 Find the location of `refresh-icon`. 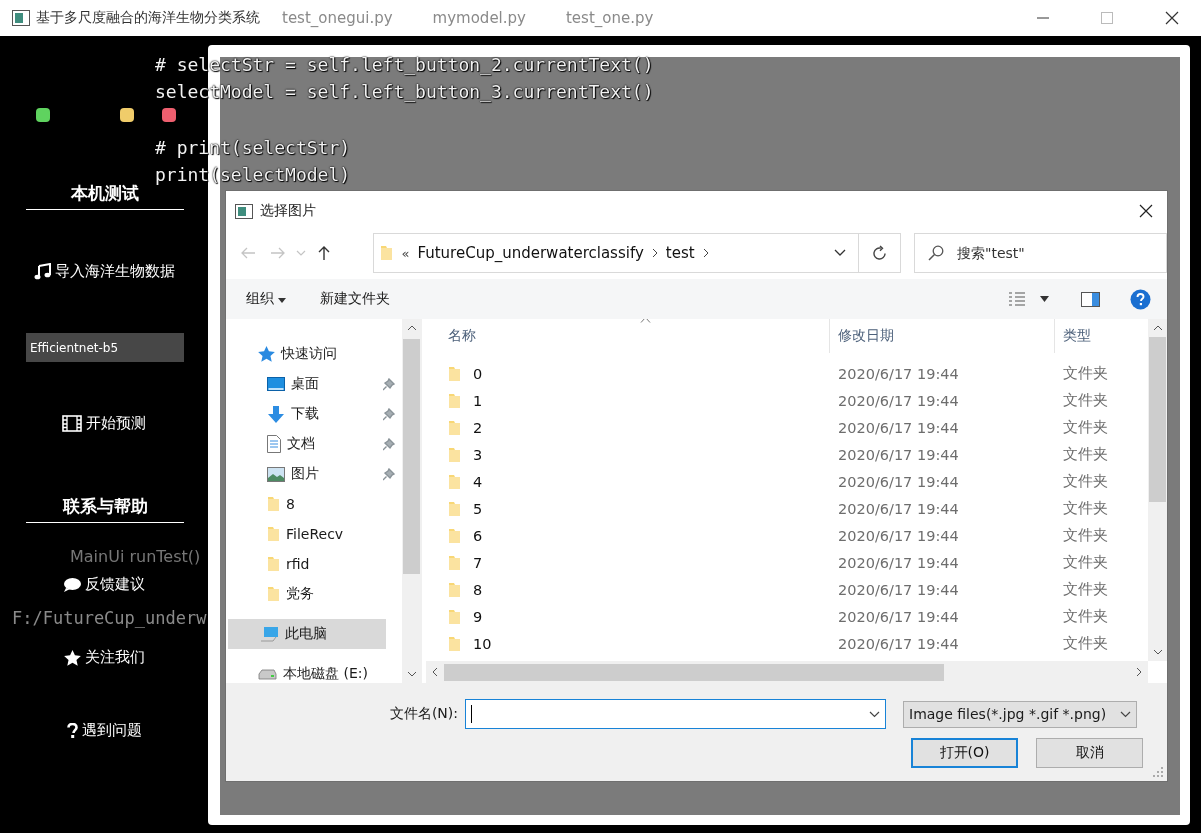

refresh-icon is located at coordinates (880, 253).